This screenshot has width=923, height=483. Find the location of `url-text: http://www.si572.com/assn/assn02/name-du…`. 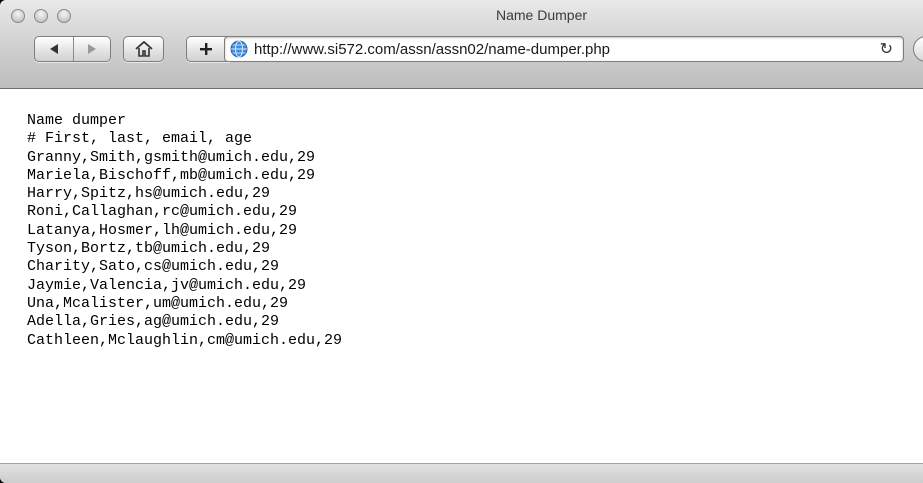

url-text: http://www.si572.com/assn/assn02/name-du… is located at coordinates (432, 49).